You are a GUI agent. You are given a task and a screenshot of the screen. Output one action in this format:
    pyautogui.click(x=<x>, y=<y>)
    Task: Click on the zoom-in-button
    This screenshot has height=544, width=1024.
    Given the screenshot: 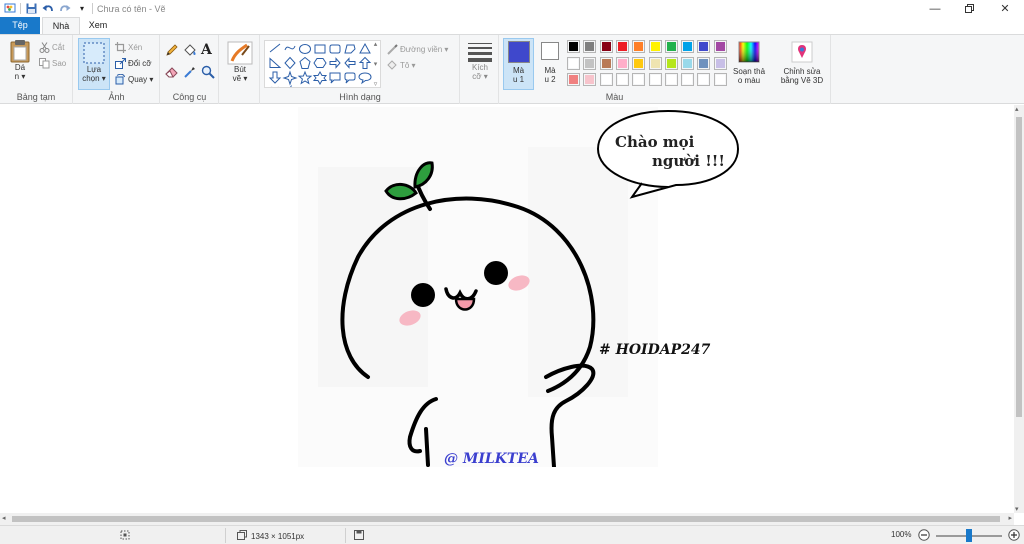 What is the action you would take?
    pyautogui.click(x=1014, y=535)
    